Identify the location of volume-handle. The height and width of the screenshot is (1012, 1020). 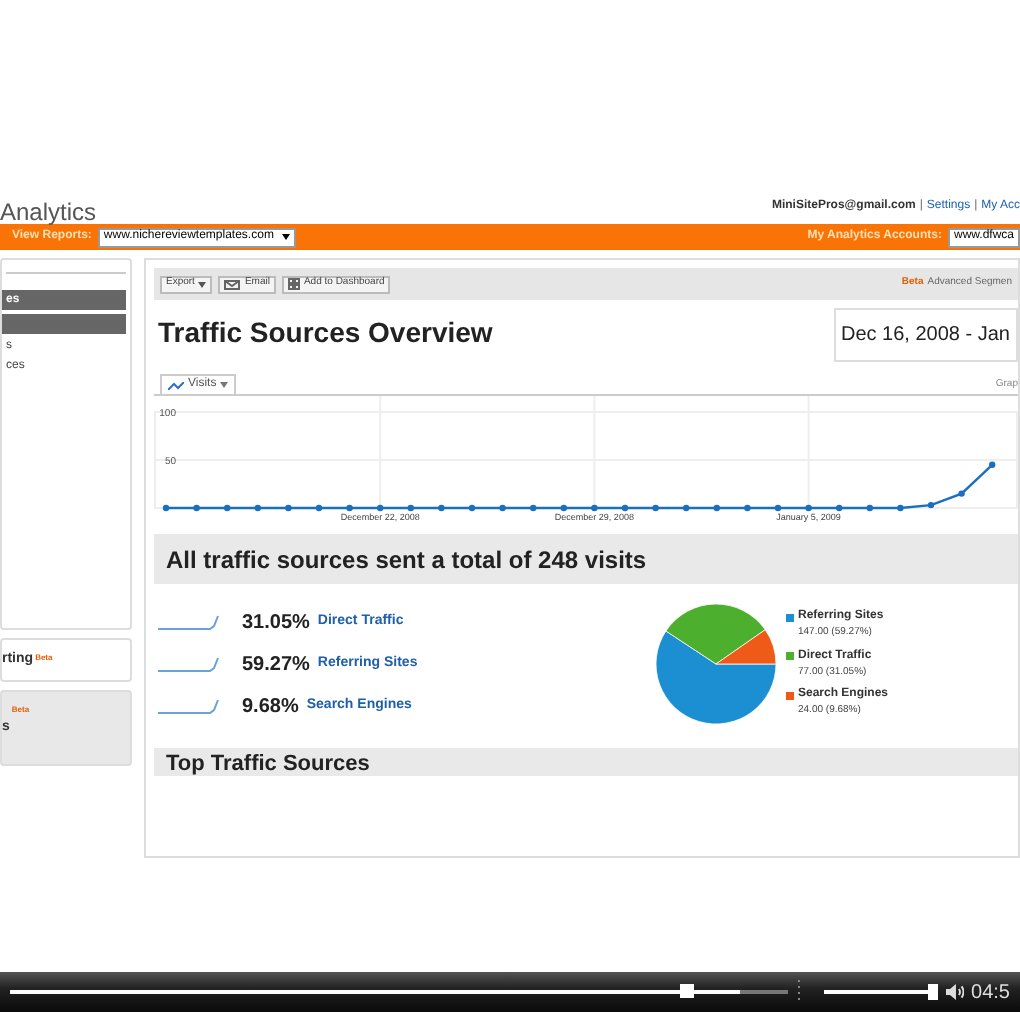
(932, 992).